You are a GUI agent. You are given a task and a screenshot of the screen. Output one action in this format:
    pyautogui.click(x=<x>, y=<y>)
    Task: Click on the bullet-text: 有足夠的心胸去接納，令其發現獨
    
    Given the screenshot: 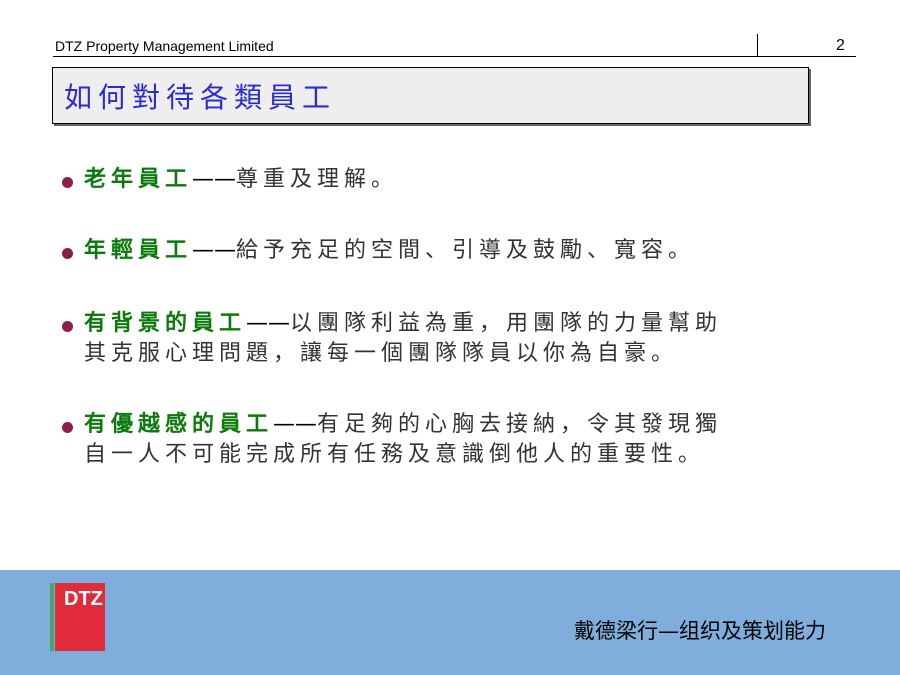 What is the action you would take?
    pyautogui.click(x=520, y=424)
    